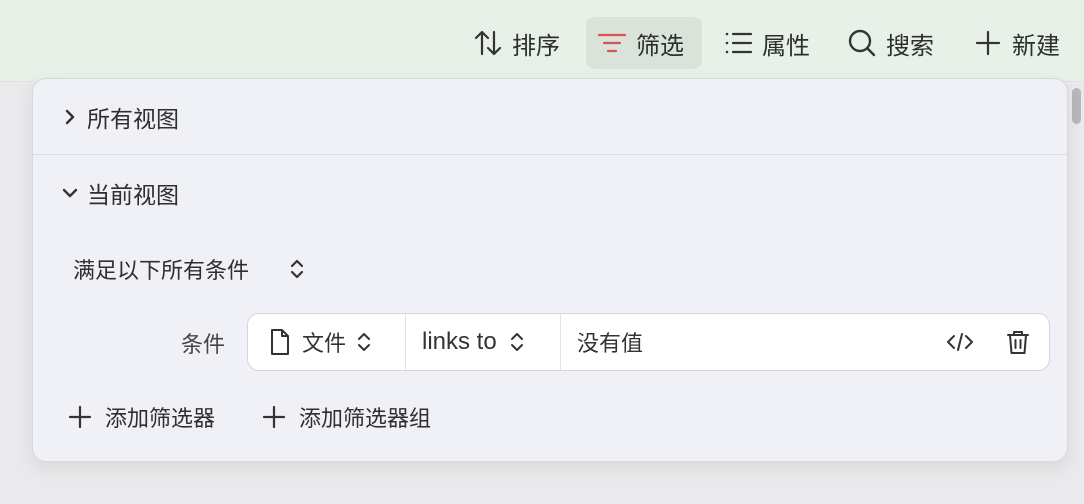 The height and width of the screenshot is (504, 1084). What do you see at coordinates (133, 196) in the screenshot?
I see `current-view-label: 当前视图` at bounding box center [133, 196].